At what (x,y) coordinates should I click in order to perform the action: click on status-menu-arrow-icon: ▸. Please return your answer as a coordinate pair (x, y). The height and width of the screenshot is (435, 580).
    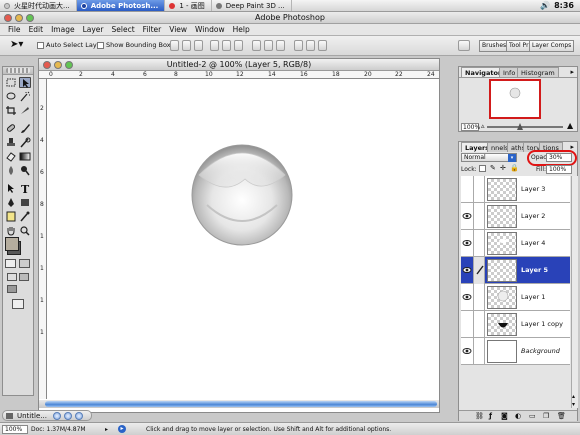
    Looking at the image, I should click on (106, 429).